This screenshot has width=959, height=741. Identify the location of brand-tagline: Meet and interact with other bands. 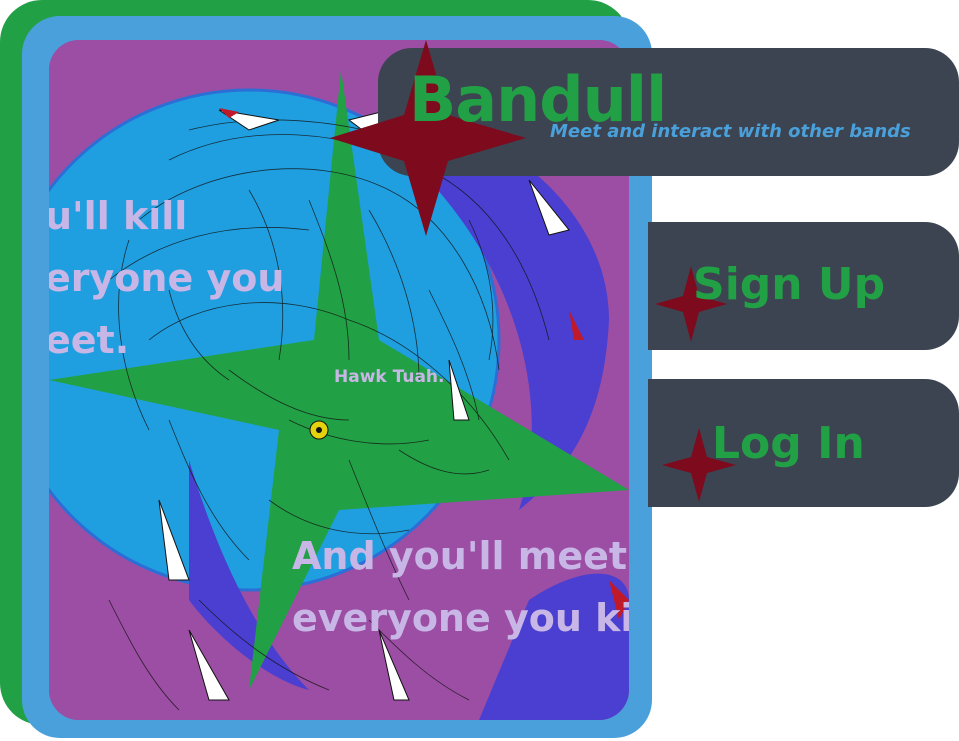
(730, 131).